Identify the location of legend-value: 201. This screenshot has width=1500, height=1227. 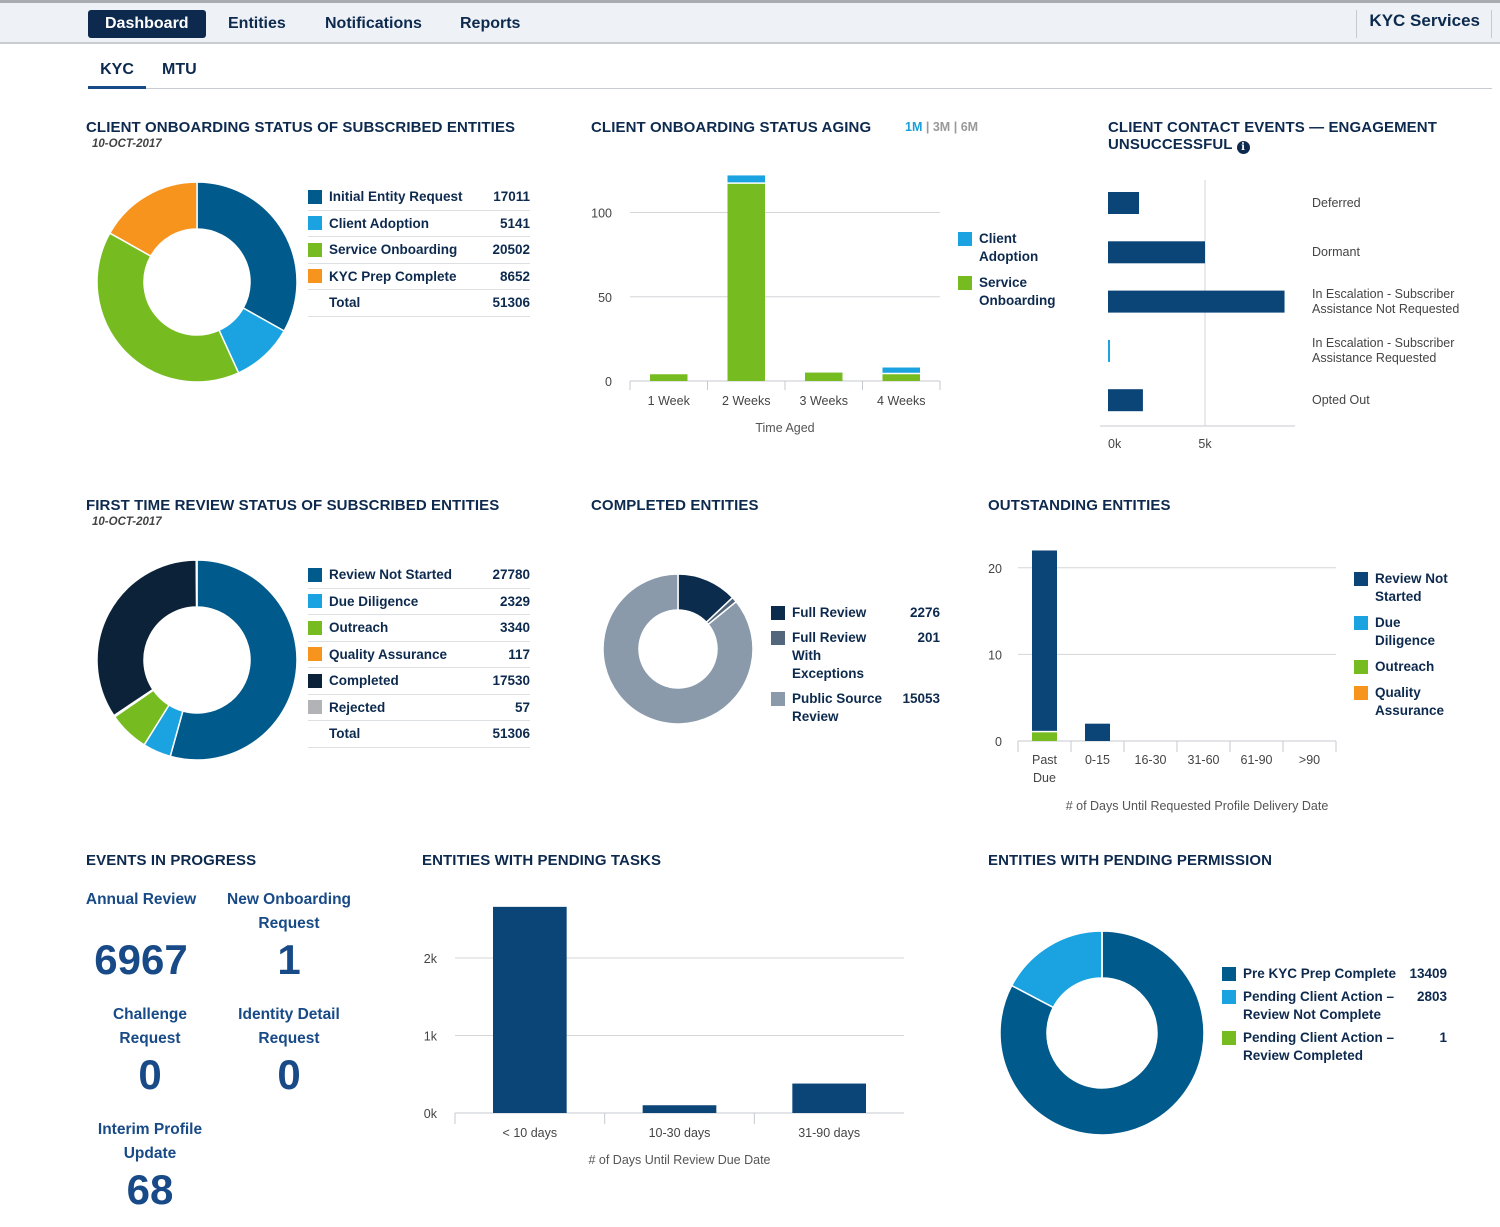
(928, 637).